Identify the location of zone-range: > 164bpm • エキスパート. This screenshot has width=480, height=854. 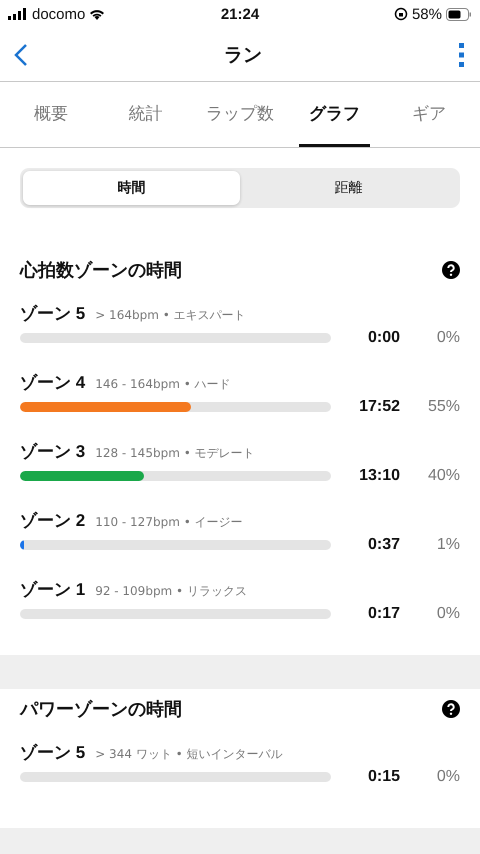
(170, 315).